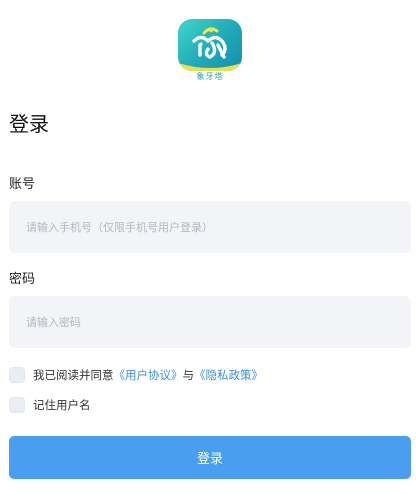  What do you see at coordinates (210, 457) in the screenshot?
I see `login-button: 登录` at bounding box center [210, 457].